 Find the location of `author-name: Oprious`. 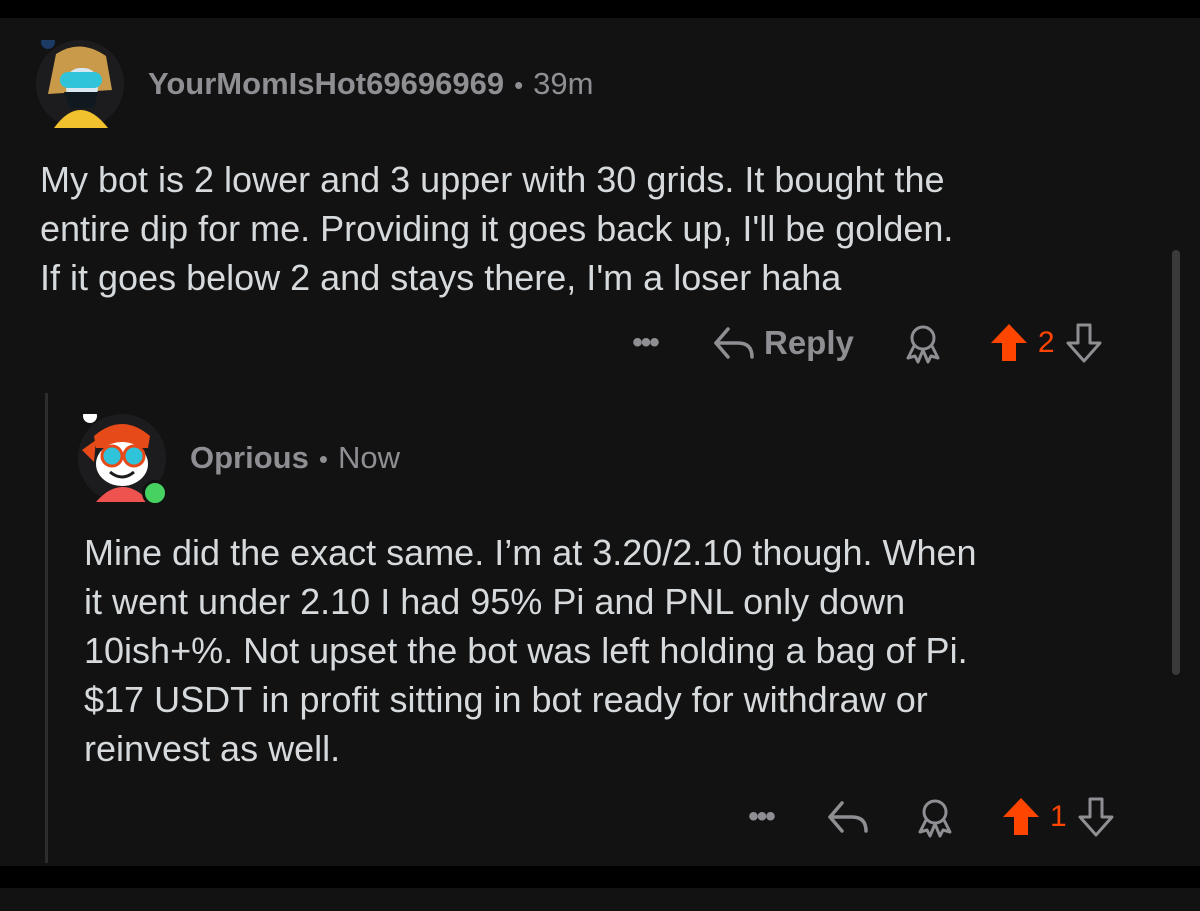

author-name: Oprious is located at coordinates (249, 458).